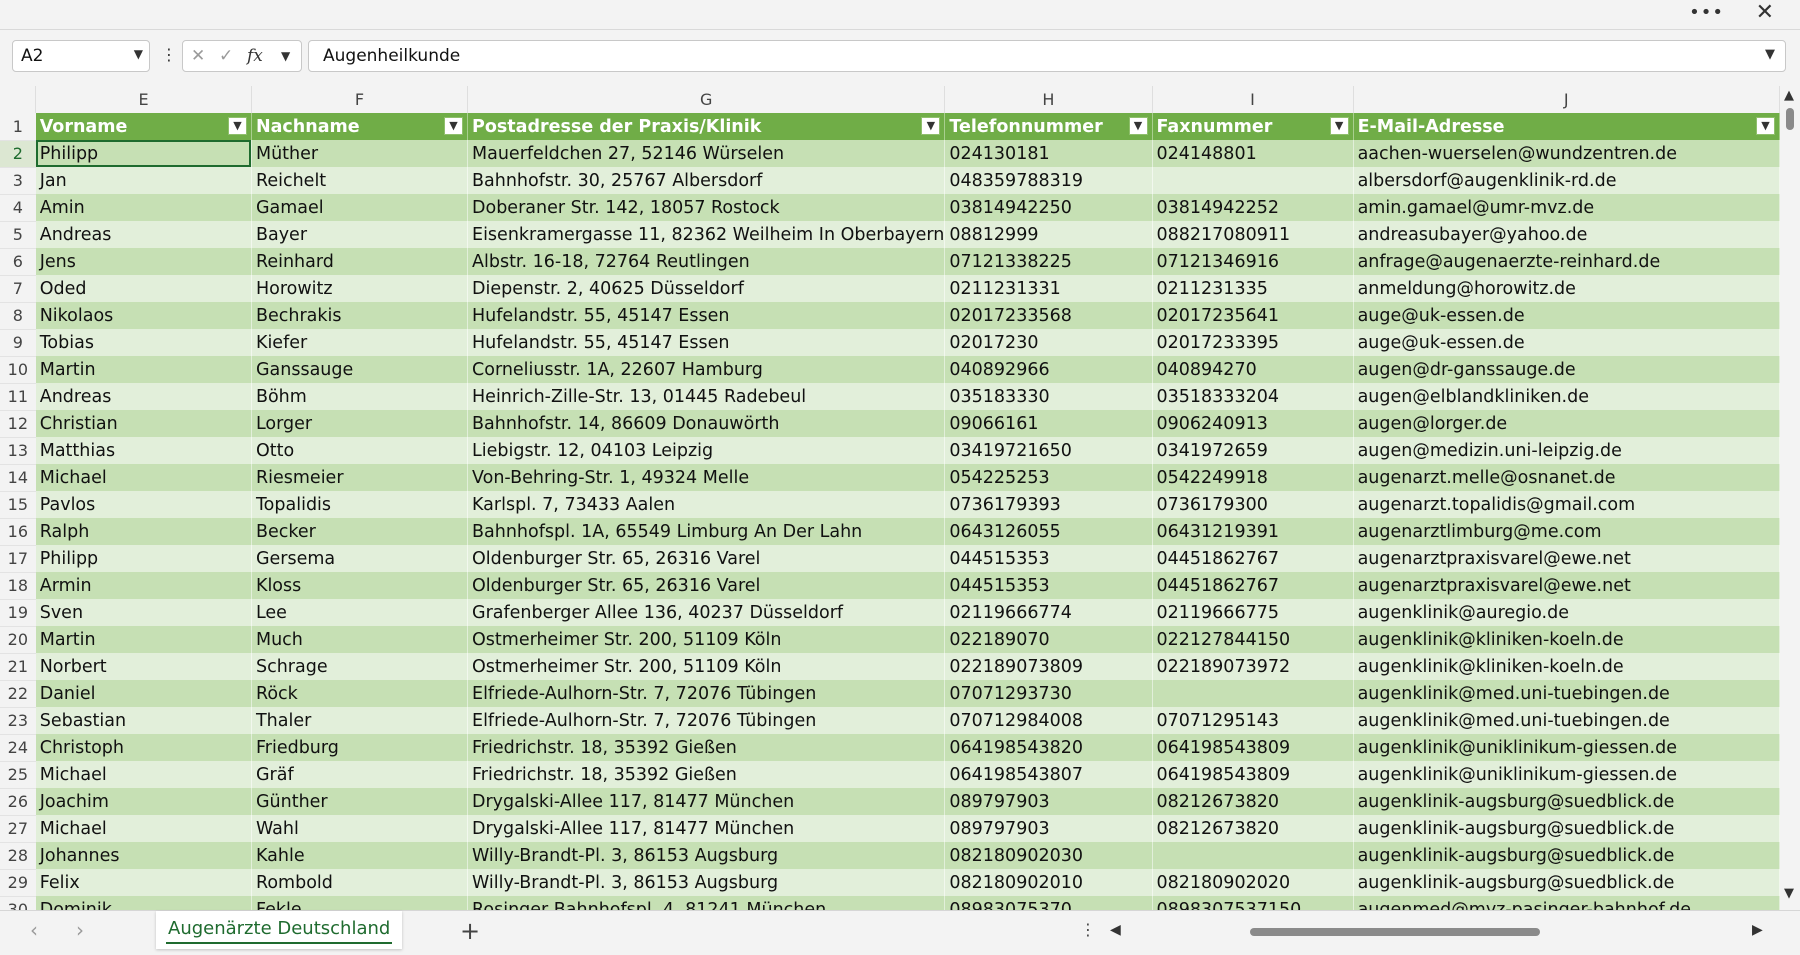  What do you see at coordinates (1048, 180) in the screenshot?
I see `table-cell: 048359788319` at bounding box center [1048, 180].